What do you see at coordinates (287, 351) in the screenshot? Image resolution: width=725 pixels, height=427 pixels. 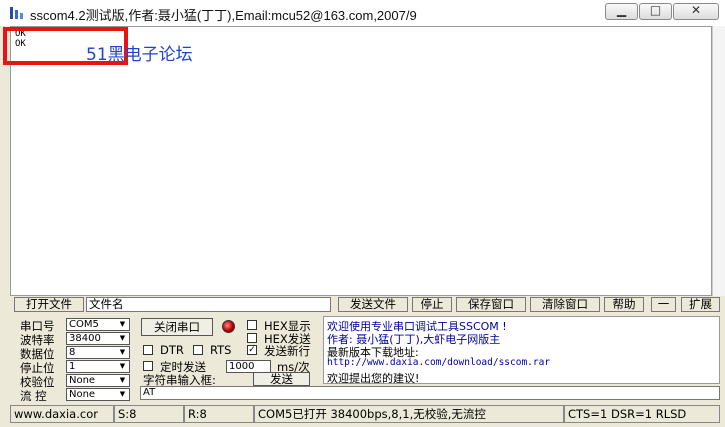 I see `send-newline-label: 发送新行` at bounding box center [287, 351].